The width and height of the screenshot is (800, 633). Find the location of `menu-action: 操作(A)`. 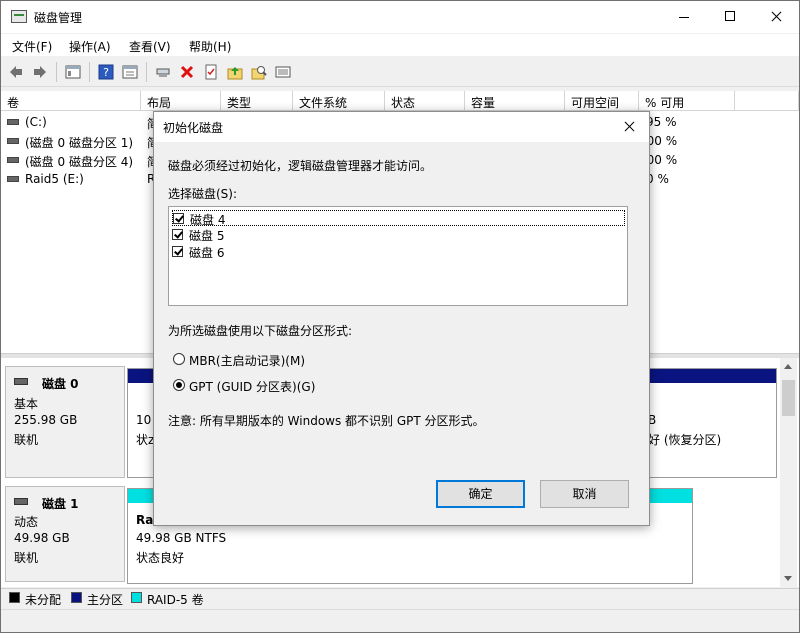

menu-action: 操作(A) is located at coordinates (90, 46).